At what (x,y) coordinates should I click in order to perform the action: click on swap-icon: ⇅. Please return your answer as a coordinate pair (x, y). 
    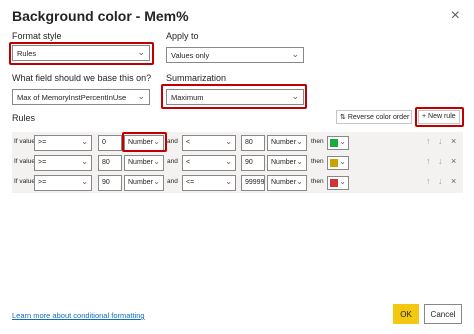
    Looking at the image, I should click on (343, 117).